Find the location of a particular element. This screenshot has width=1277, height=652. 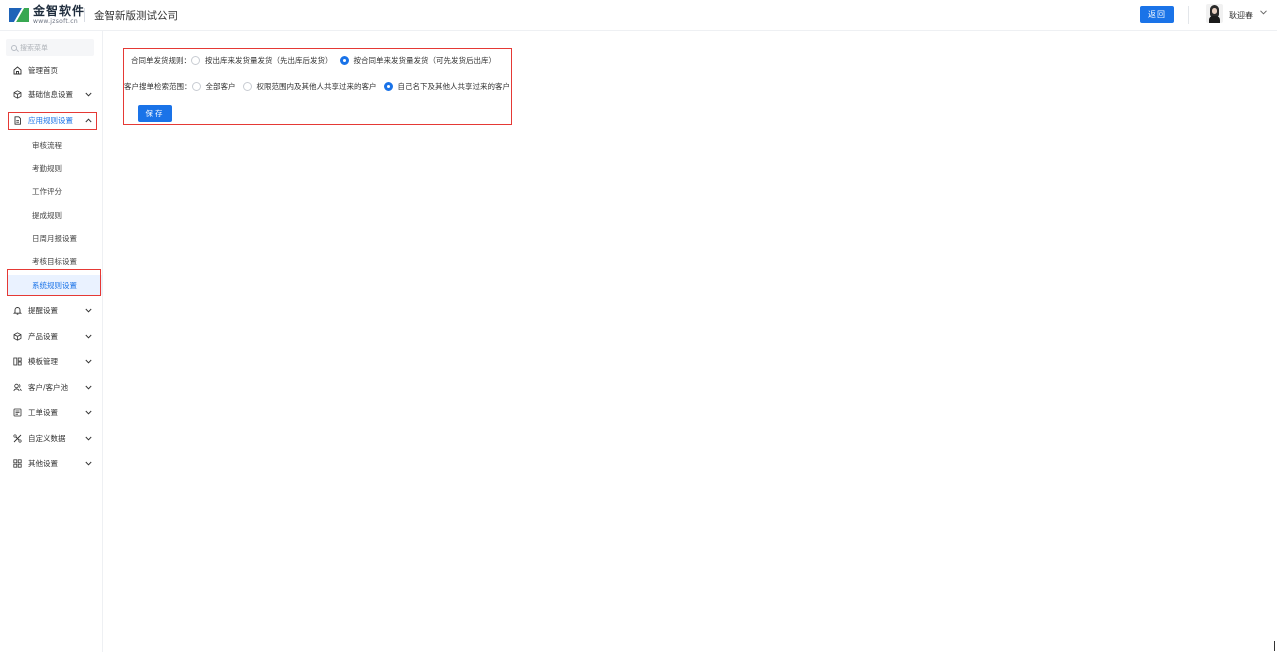

customer-icon is located at coordinates (17, 387).